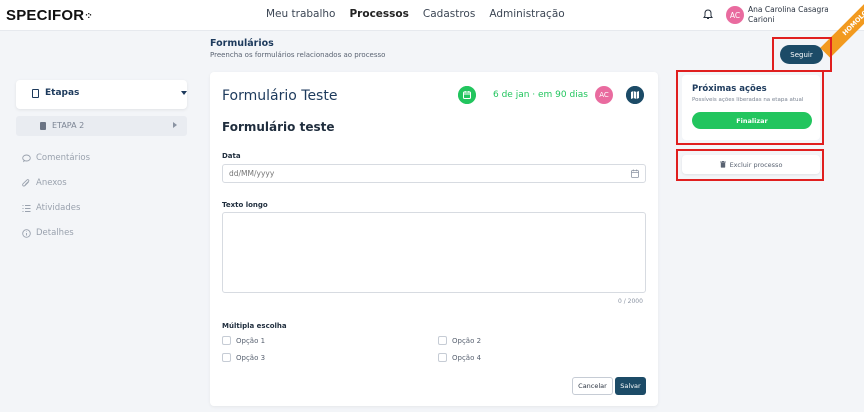 This screenshot has height=412, width=864. Describe the element at coordinates (802, 54) in the screenshot. I see `highlight-follow-button` at that location.